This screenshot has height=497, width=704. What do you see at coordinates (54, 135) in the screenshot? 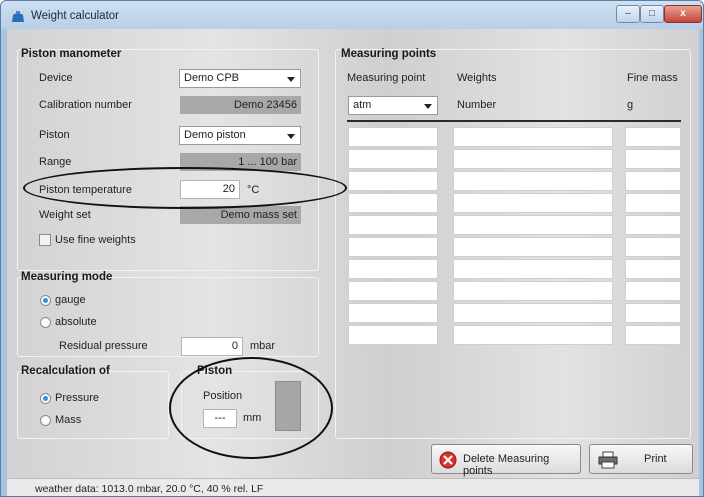
I see `piston-label: Piston` at bounding box center [54, 135].